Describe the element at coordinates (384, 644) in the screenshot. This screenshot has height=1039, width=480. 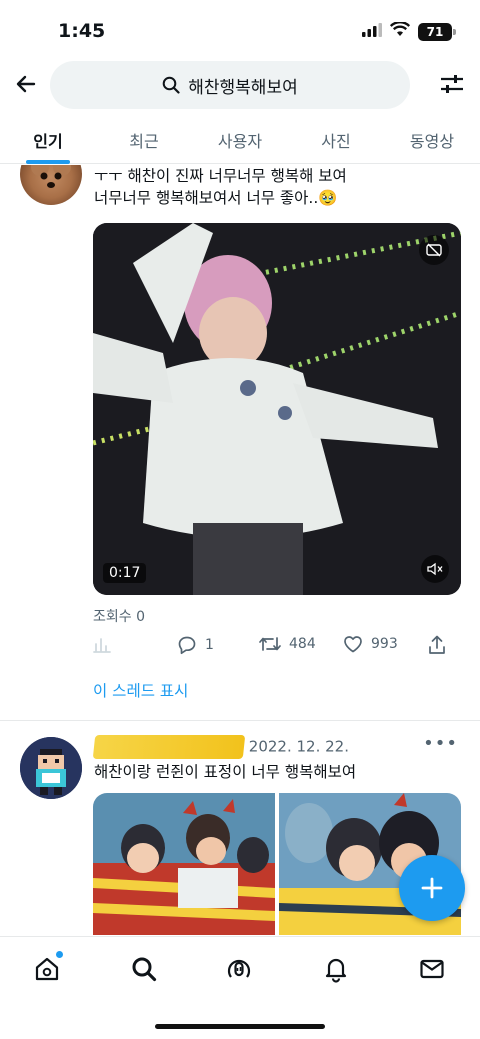
I see `like-count: 993` at that location.